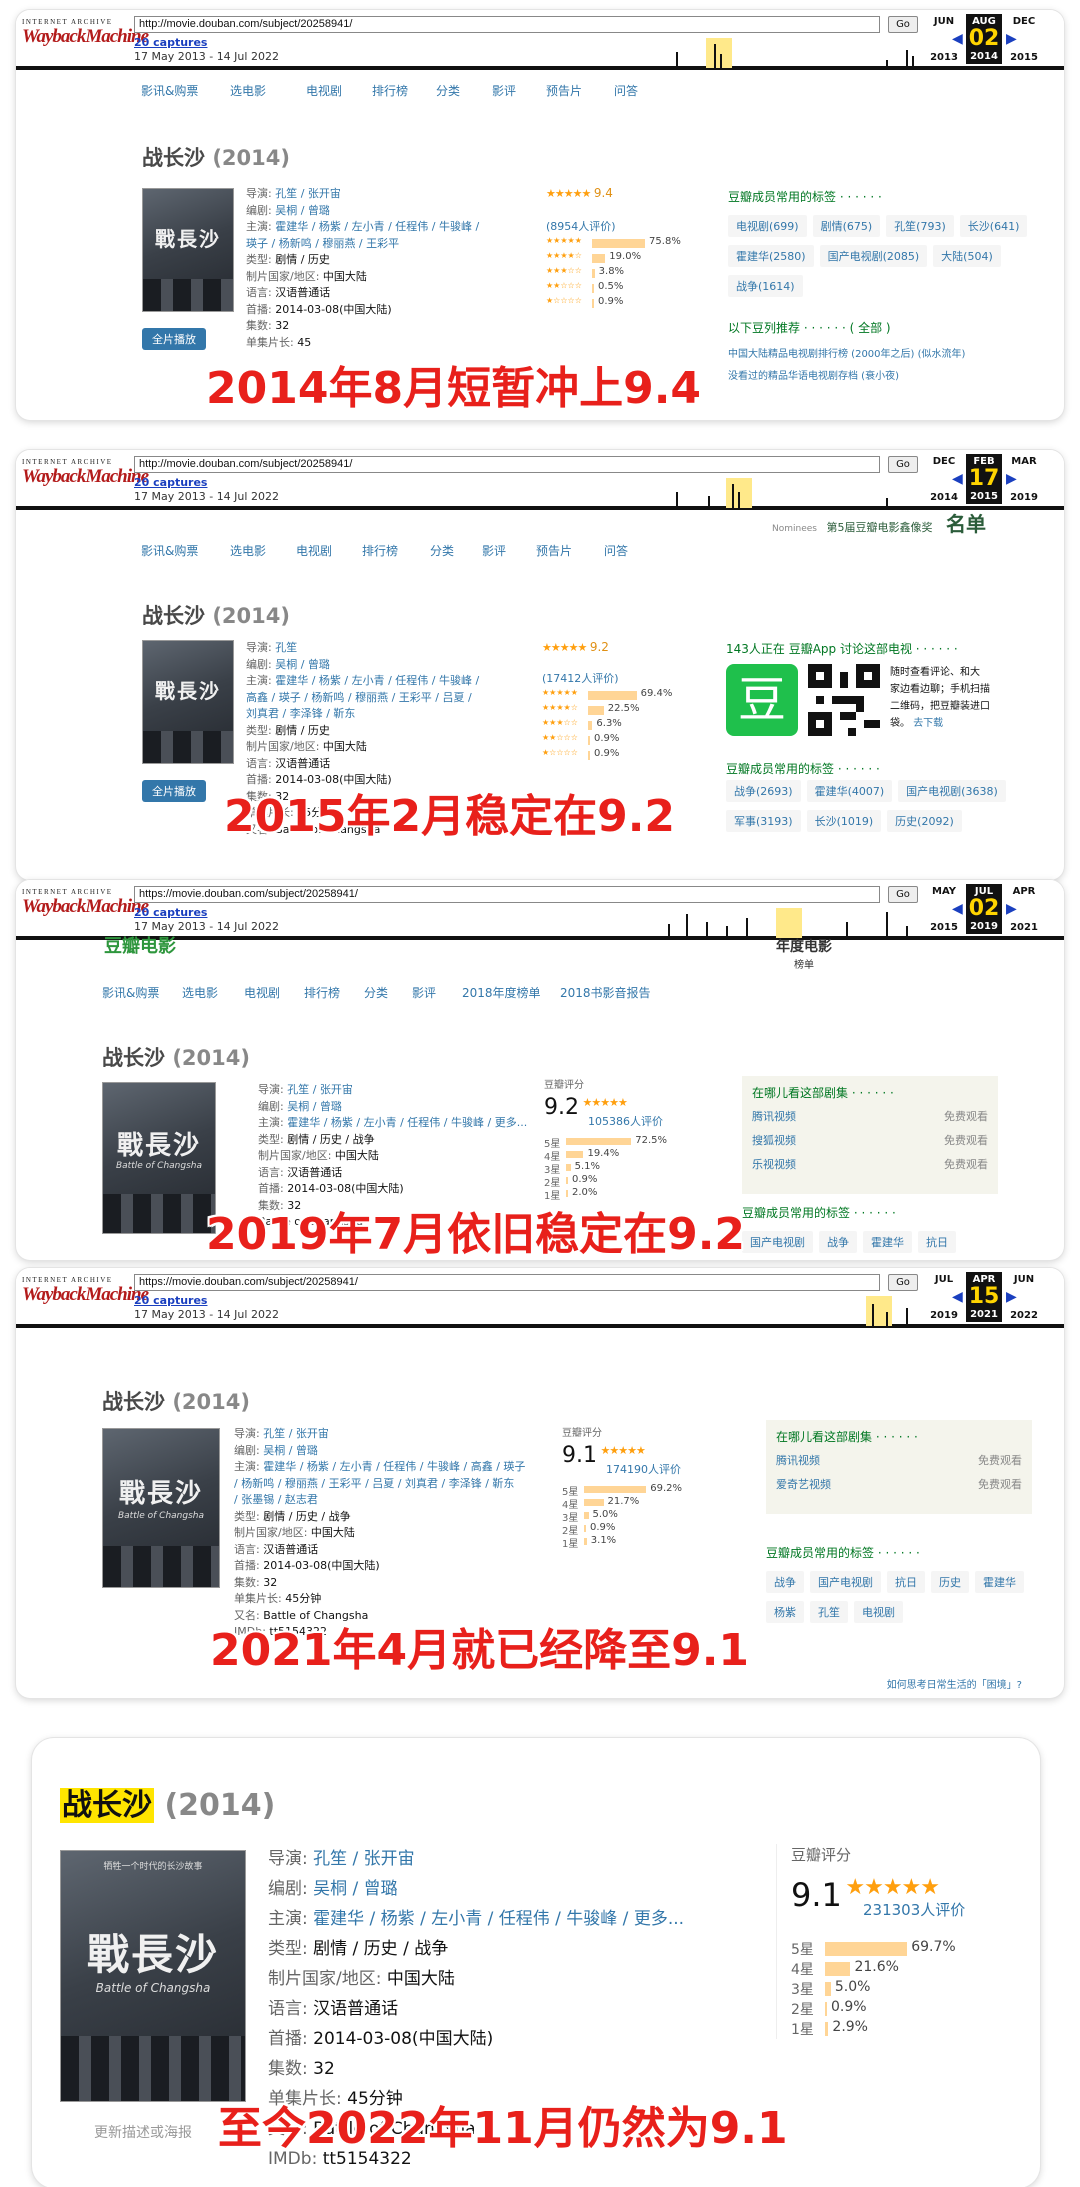  Describe the element at coordinates (920, 226) in the screenshot. I see `tag-chip: 孔笙(793)` at that location.